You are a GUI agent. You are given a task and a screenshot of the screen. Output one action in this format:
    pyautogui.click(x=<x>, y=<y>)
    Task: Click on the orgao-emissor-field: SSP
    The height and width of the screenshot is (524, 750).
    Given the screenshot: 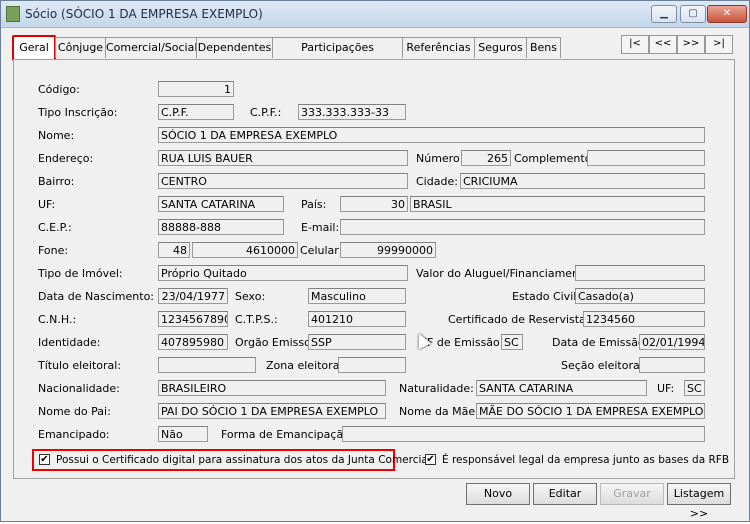 What is the action you would take?
    pyautogui.click(x=357, y=342)
    